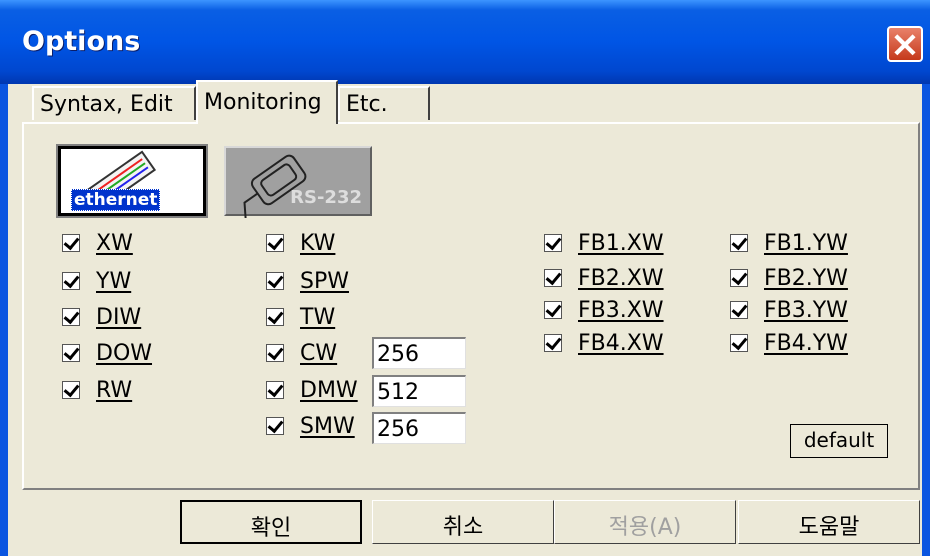 This screenshot has width=930, height=556. What do you see at coordinates (318, 243) in the screenshot?
I see `checkbox-label: KW` at bounding box center [318, 243].